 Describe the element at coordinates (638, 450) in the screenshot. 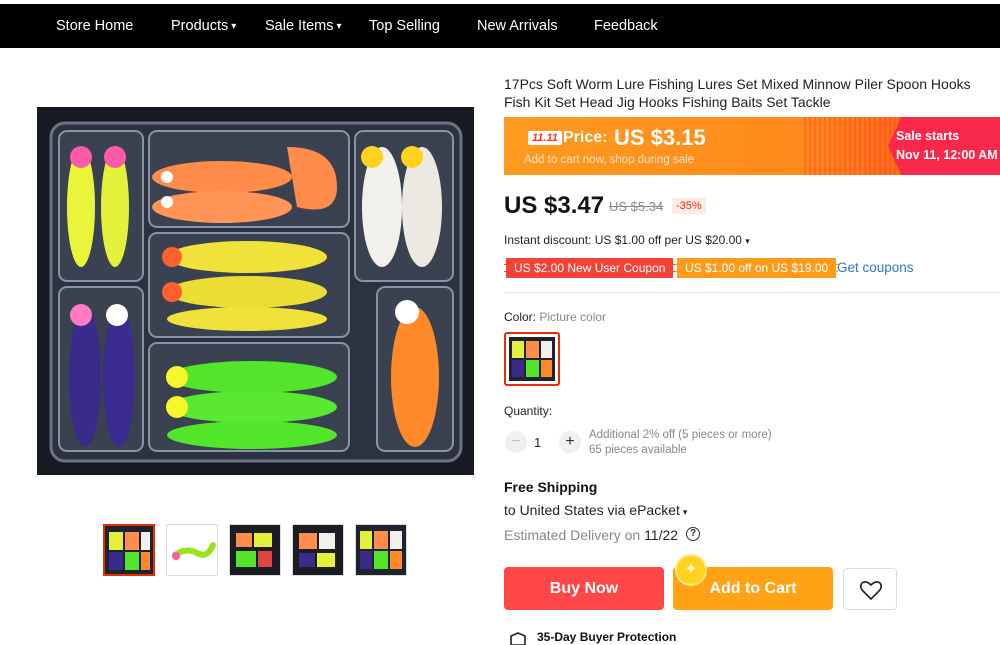

I see `stock-available: 65 pieces available` at that location.